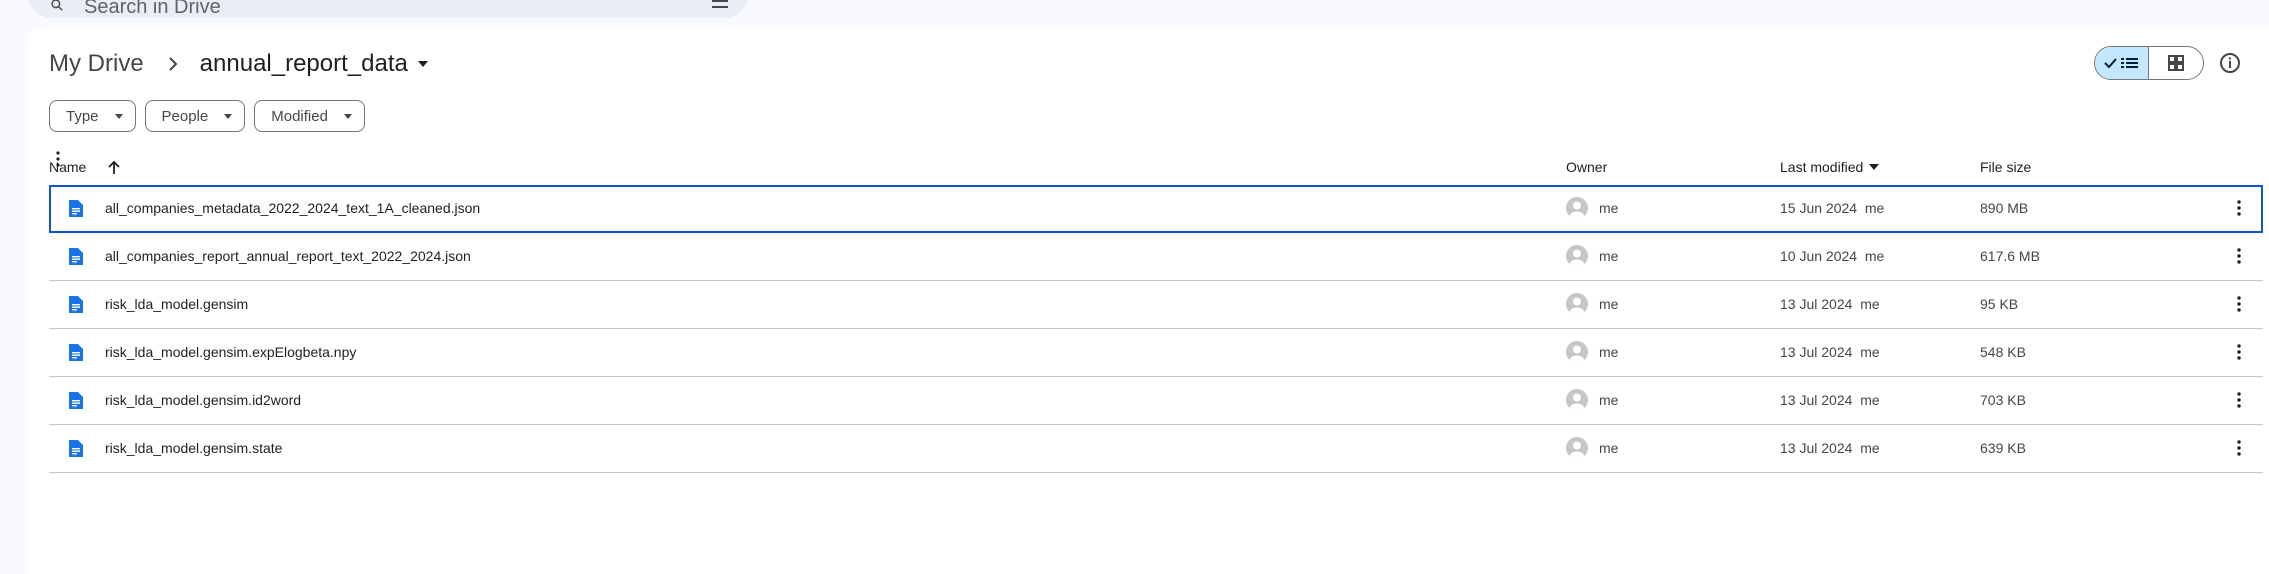  I want to click on list-view-button, so click(2122, 63).